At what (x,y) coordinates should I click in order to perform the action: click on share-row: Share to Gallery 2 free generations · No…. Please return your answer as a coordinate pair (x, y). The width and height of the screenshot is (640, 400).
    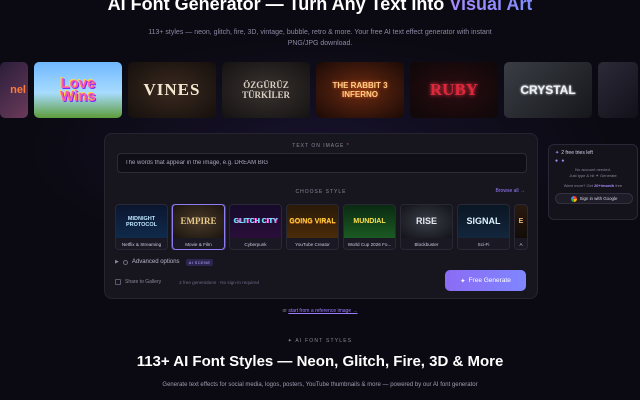
    Looking at the image, I should click on (187, 282).